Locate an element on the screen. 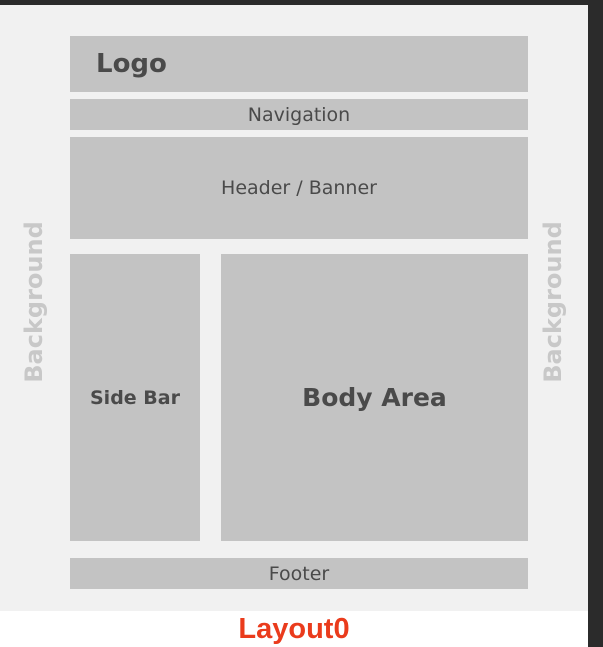  navigation-block: Navigation is located at coordinates (299, 114).